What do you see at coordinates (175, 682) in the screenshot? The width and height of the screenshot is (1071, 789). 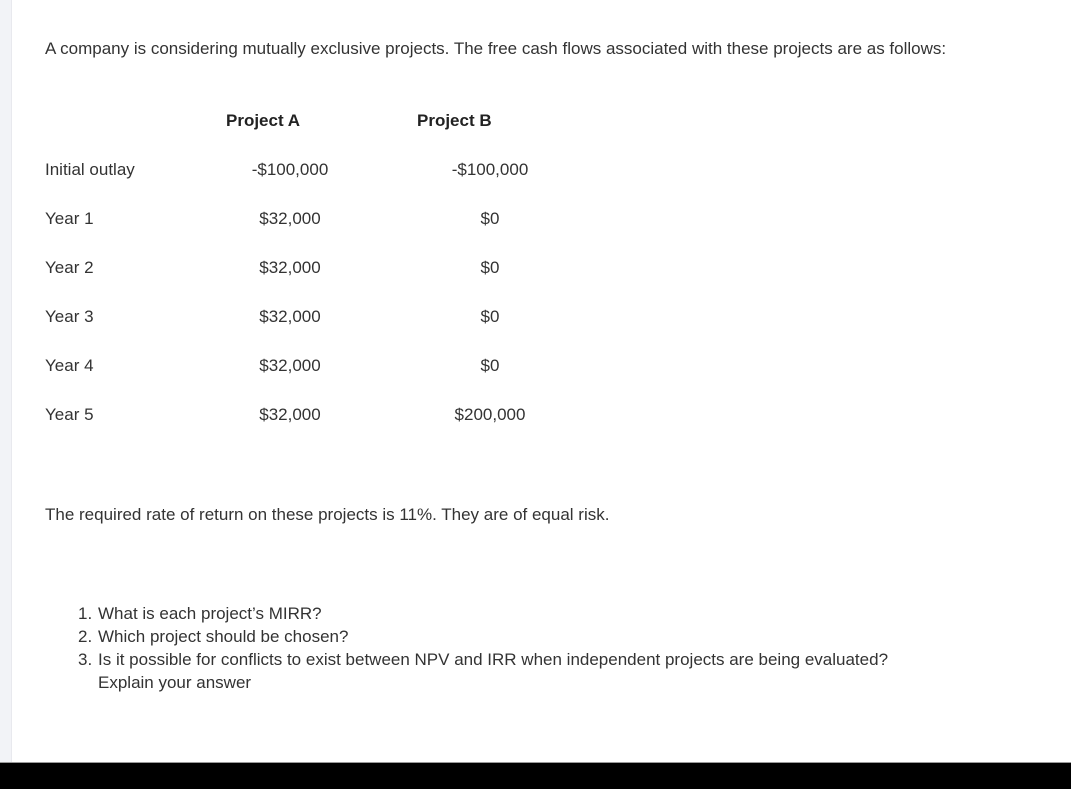 I see `question-continuation: Explain your answer` at bounding box center [175, 682].